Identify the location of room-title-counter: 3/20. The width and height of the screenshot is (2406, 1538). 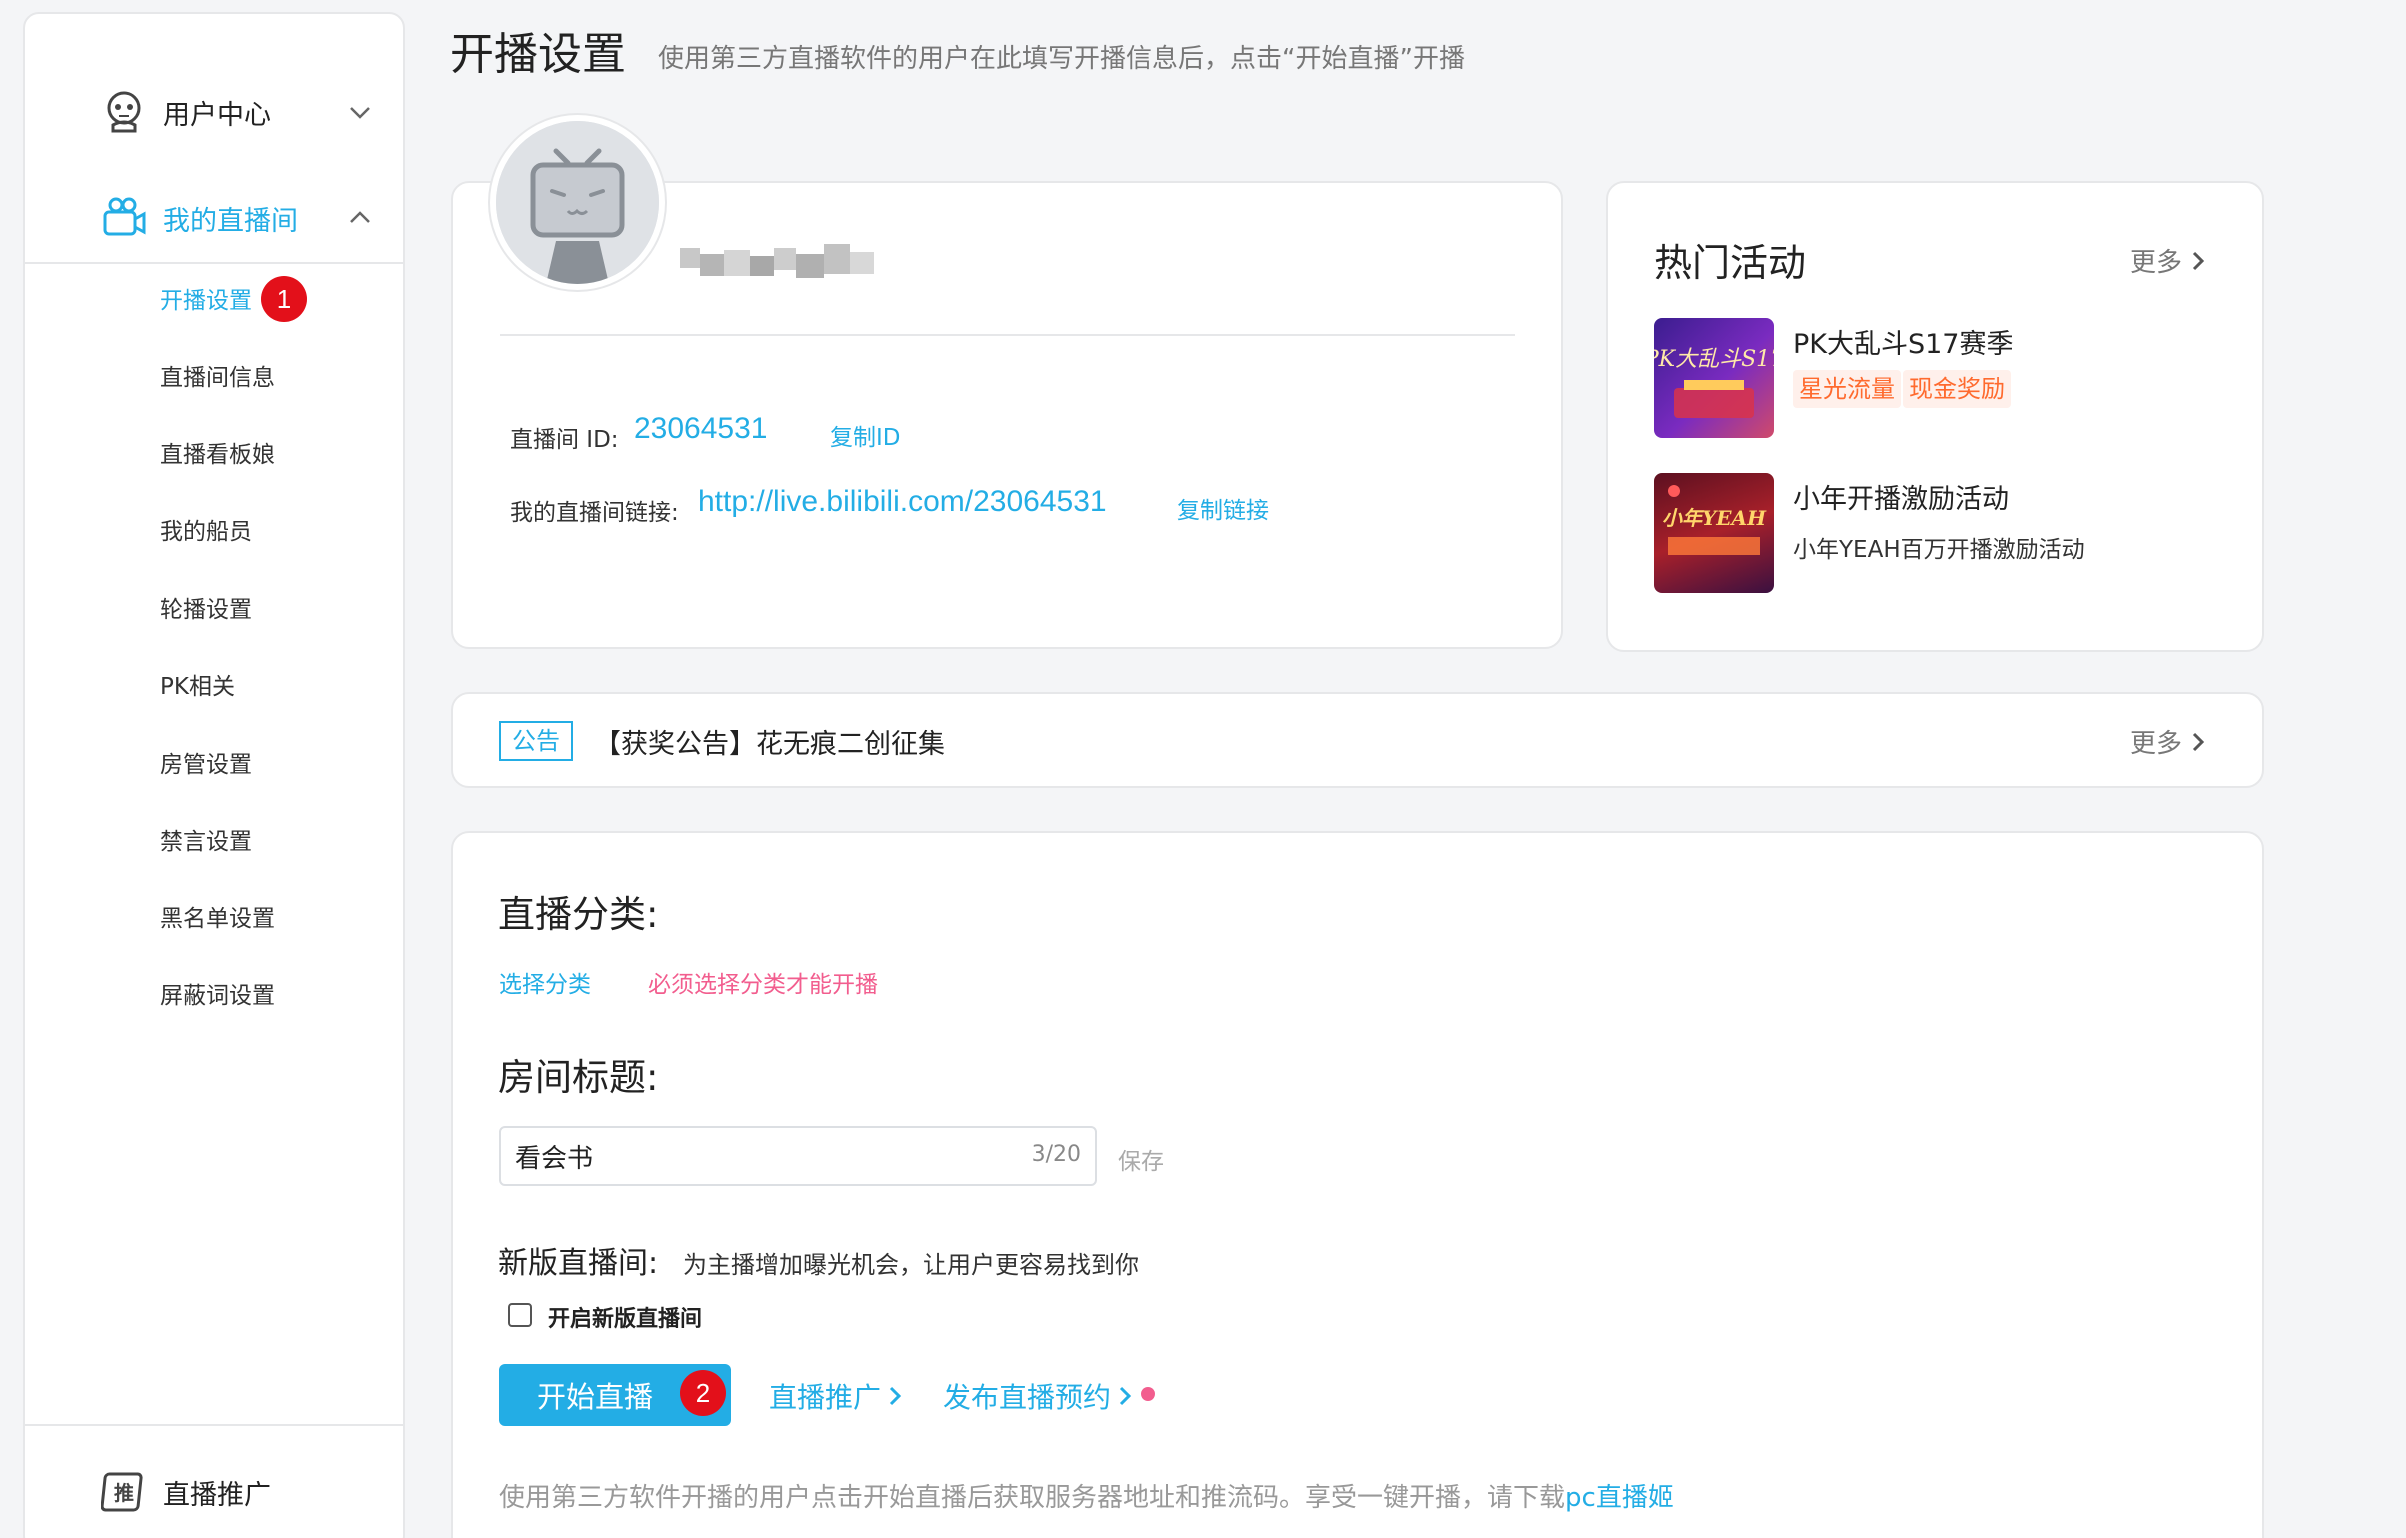
(1056, 1154).